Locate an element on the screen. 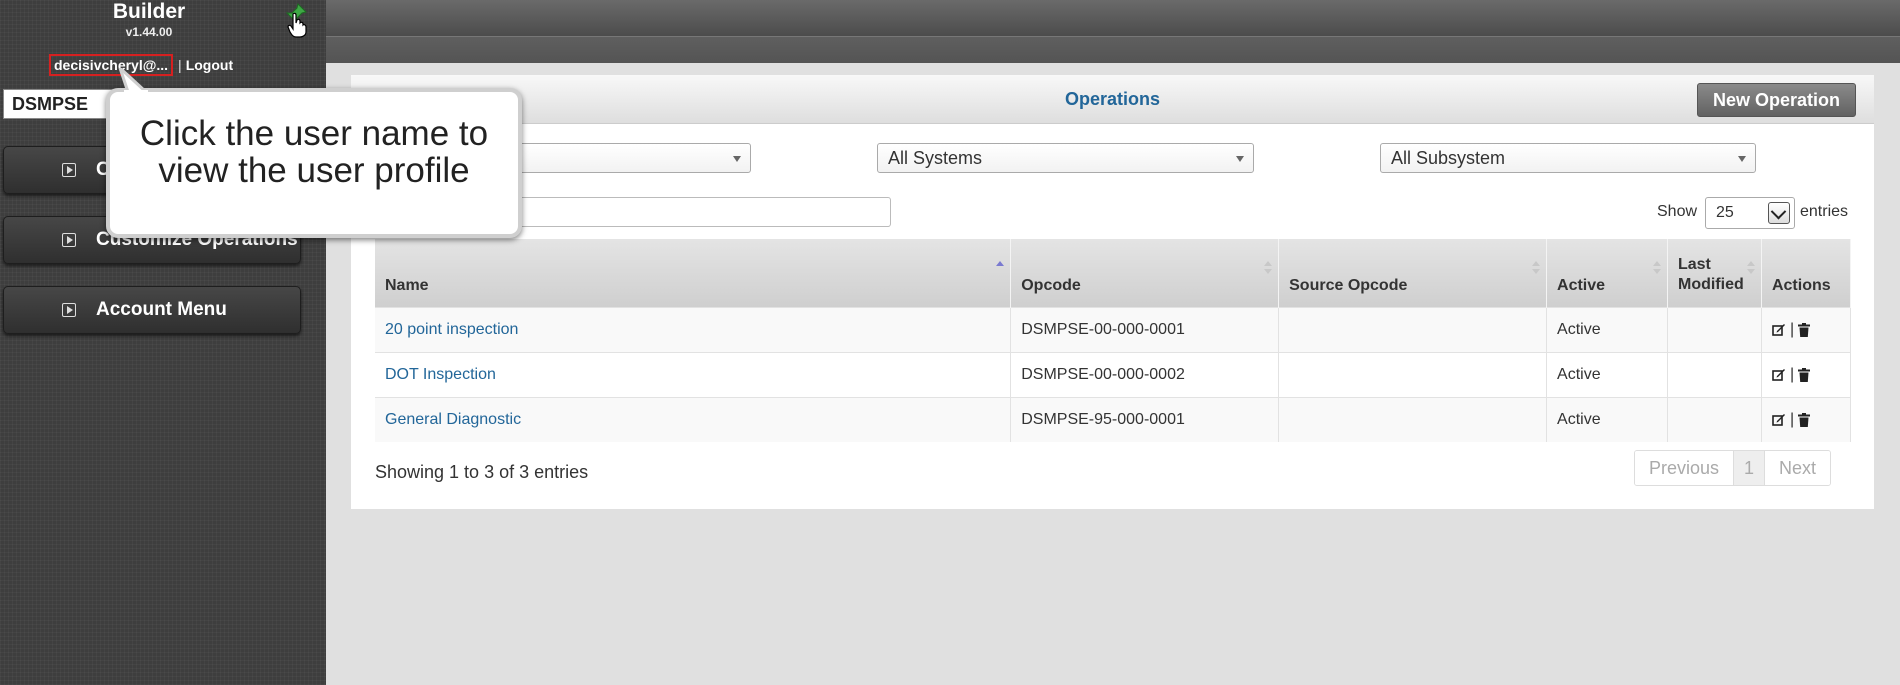 This screenshot has height=685, width=1900. column-header-active: Active is located at coordinates (1607, 273).